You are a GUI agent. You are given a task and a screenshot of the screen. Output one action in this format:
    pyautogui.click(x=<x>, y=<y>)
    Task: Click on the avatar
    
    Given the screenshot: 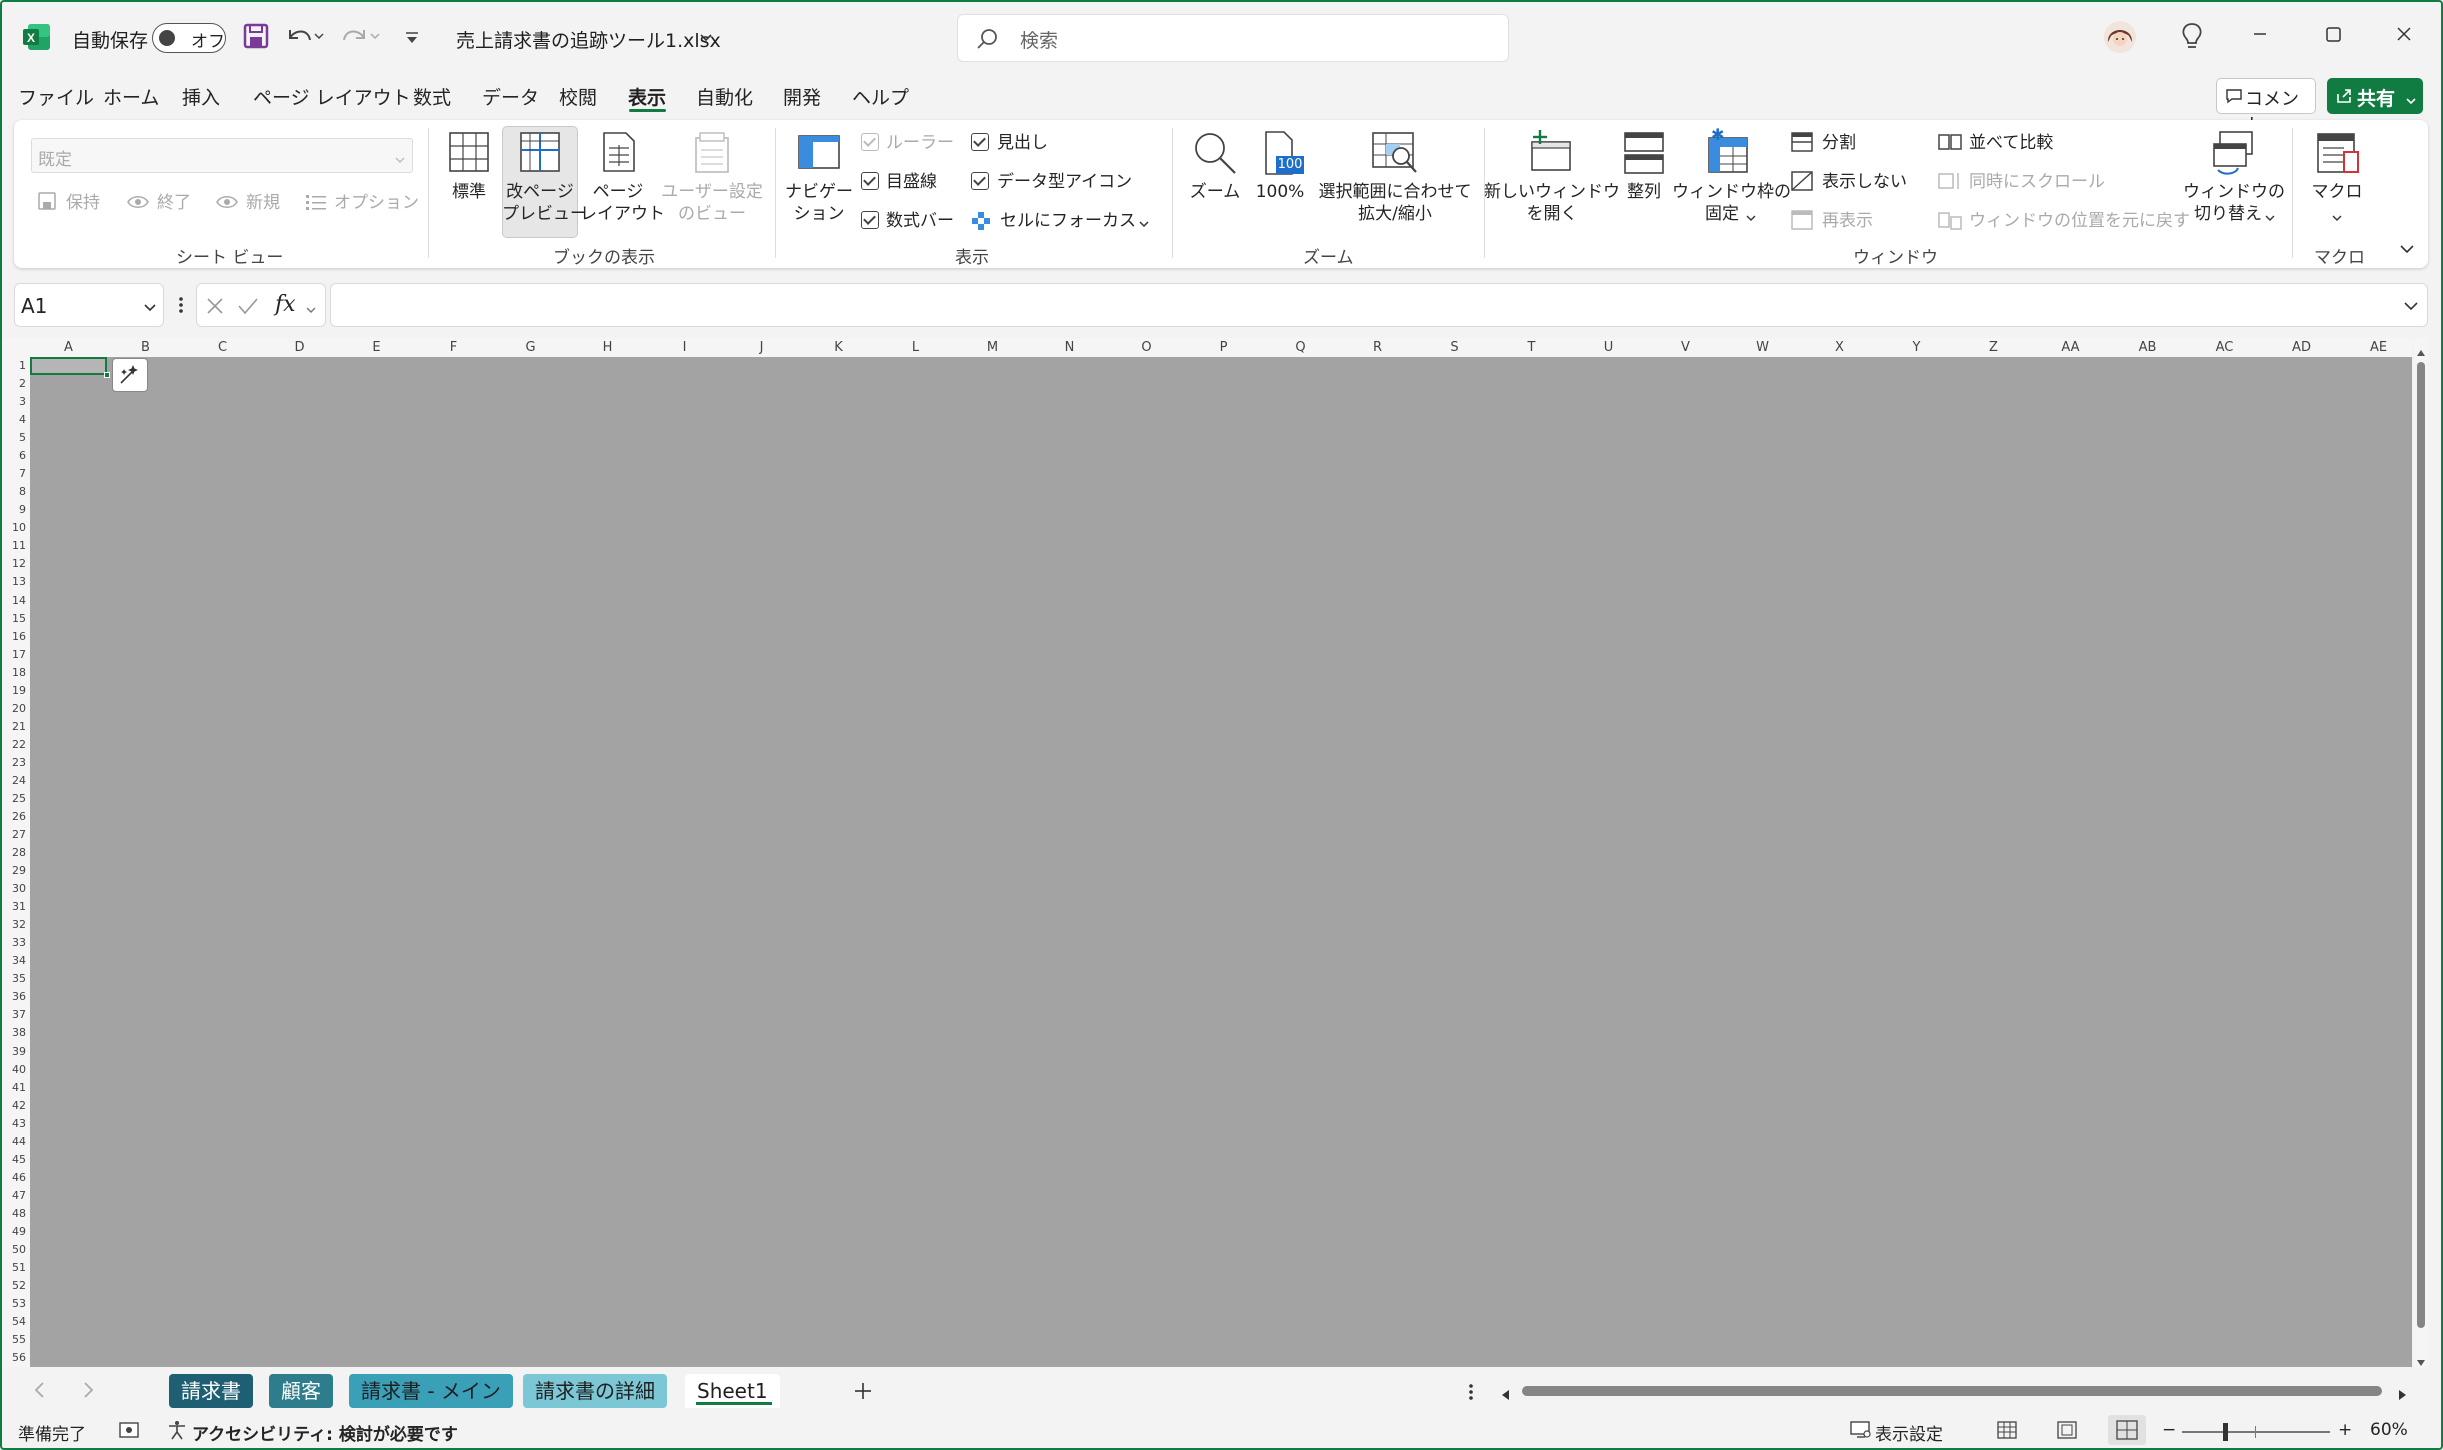 What is the action you would take?
    pyautogui.click(x=2120, y=37)
    